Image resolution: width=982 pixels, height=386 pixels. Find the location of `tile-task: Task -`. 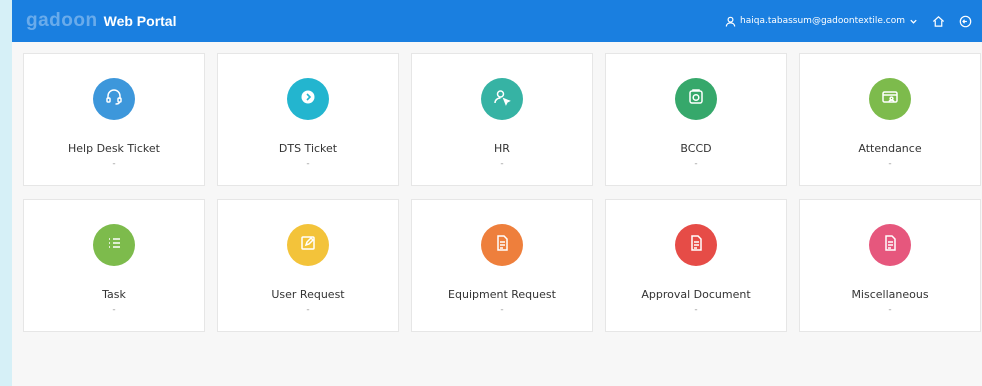

tile-task: Task - is located at coordinates (114, 265).